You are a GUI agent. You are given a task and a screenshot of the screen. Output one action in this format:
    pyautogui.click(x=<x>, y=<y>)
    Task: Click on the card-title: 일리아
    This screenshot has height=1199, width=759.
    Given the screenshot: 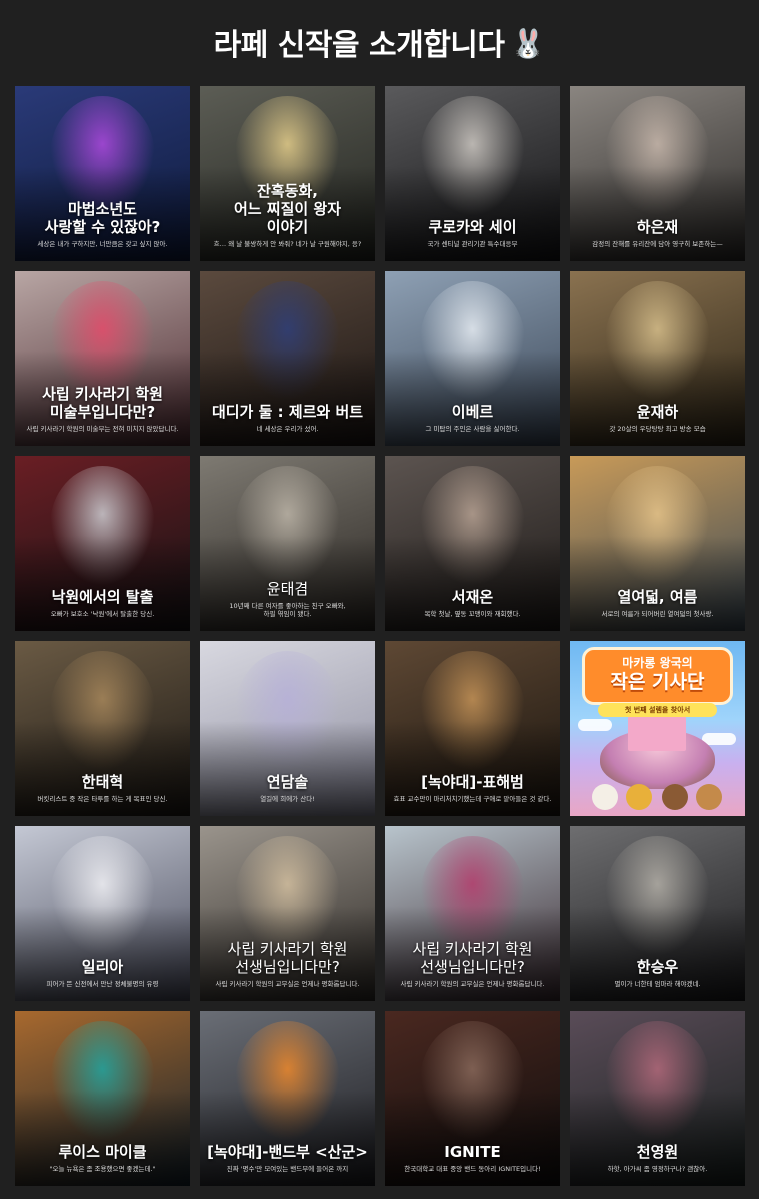 What is the action you would take?
    pyautogui.click(x=102, y=967)
    